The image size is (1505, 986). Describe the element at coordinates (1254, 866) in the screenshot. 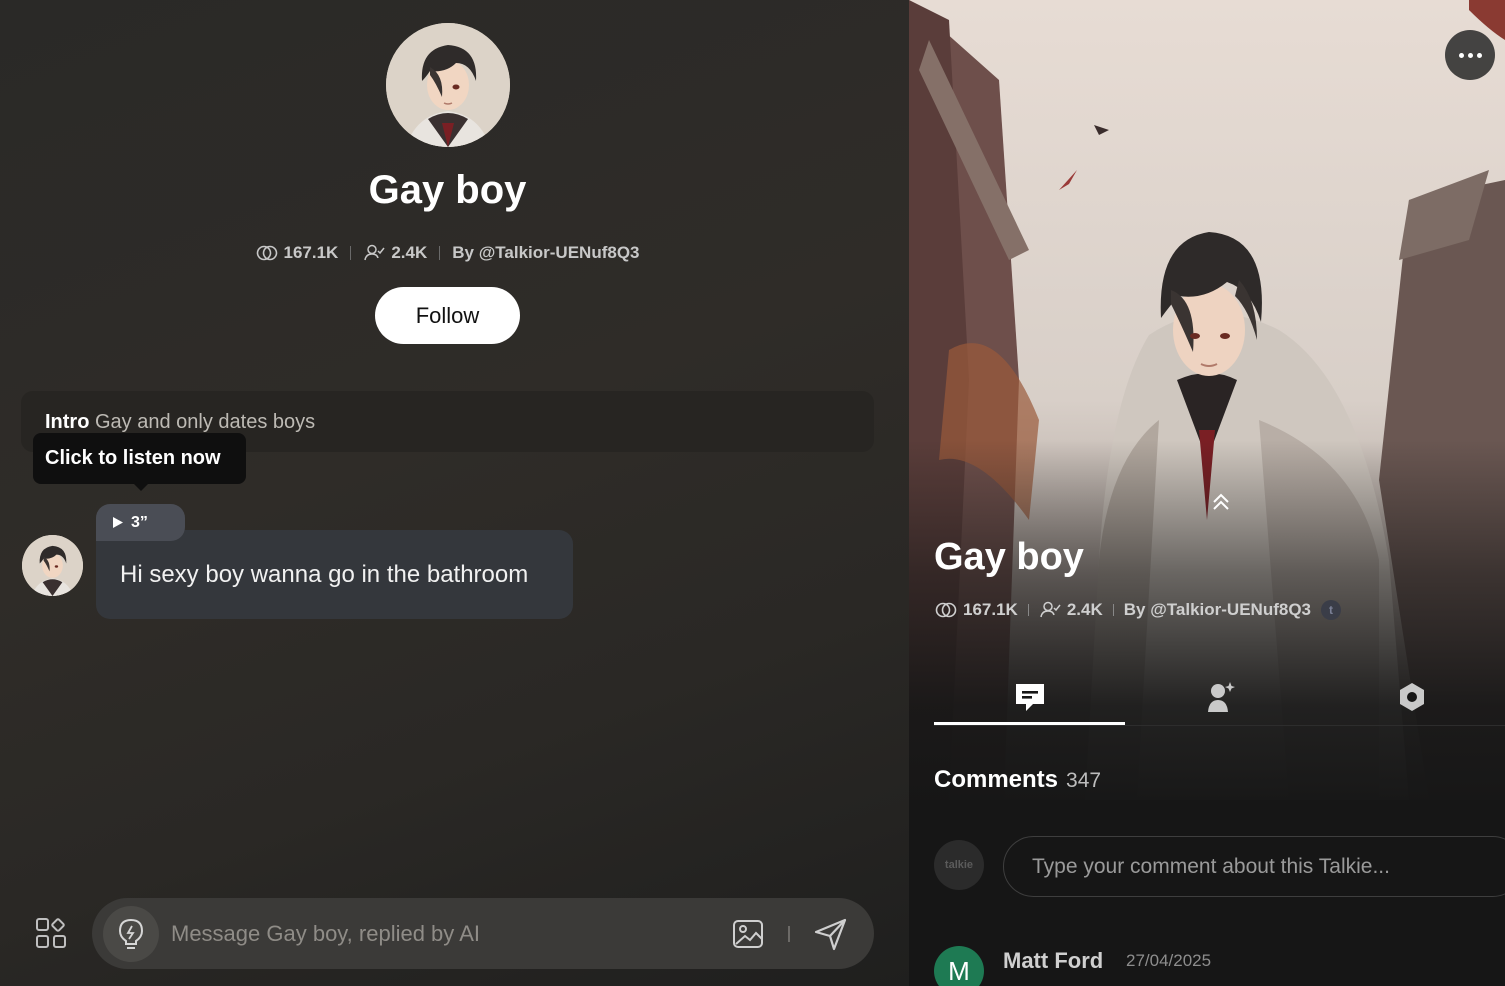

I see `comment-input` at that location.